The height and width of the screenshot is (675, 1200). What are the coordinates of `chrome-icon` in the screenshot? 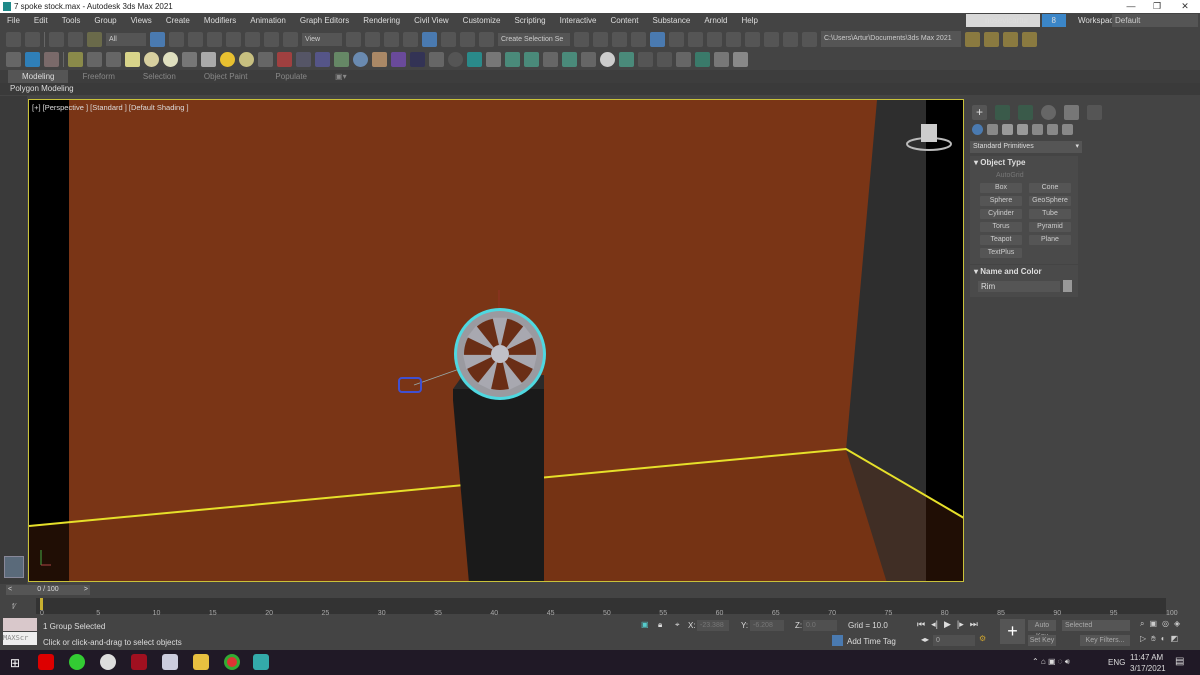 It's located at (232, 662).